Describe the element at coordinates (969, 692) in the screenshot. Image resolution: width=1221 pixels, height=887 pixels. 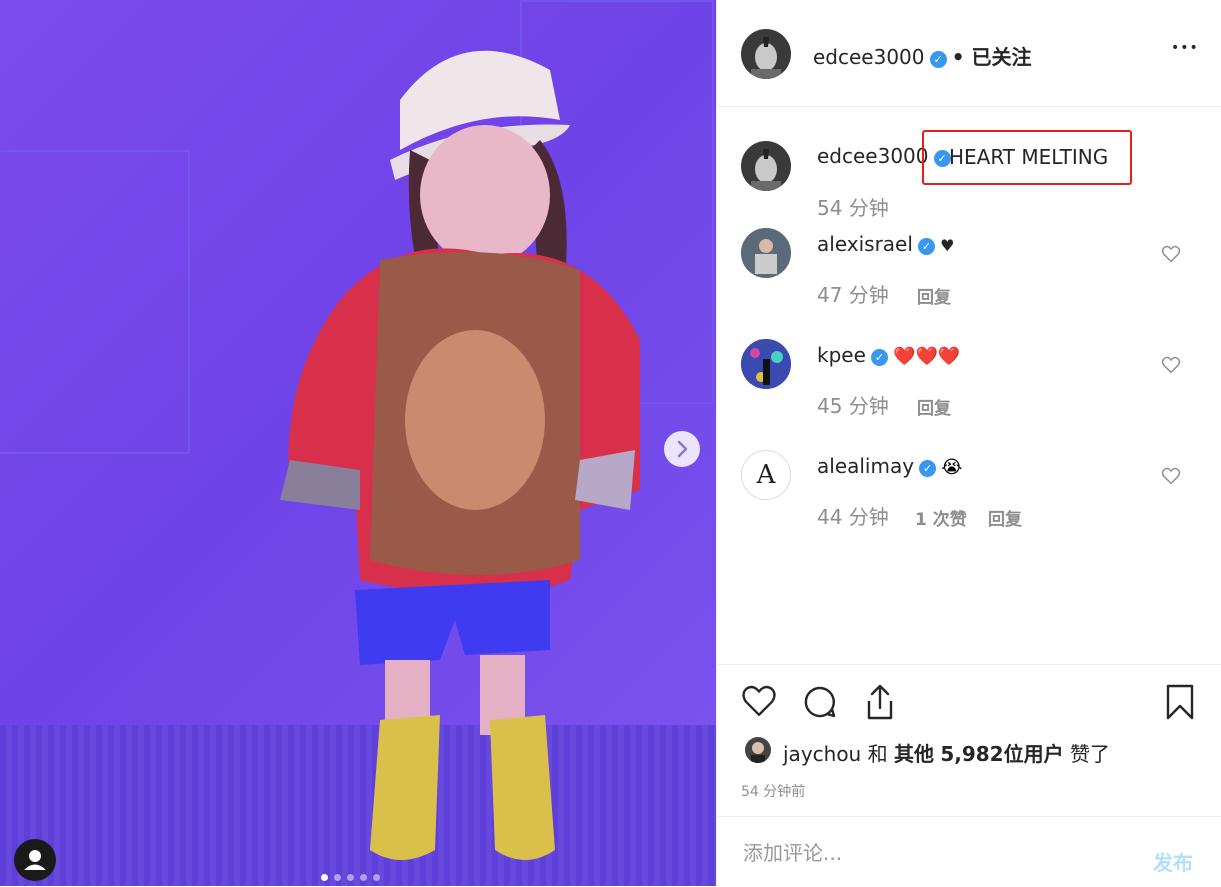
I see `action-bar` at that location.